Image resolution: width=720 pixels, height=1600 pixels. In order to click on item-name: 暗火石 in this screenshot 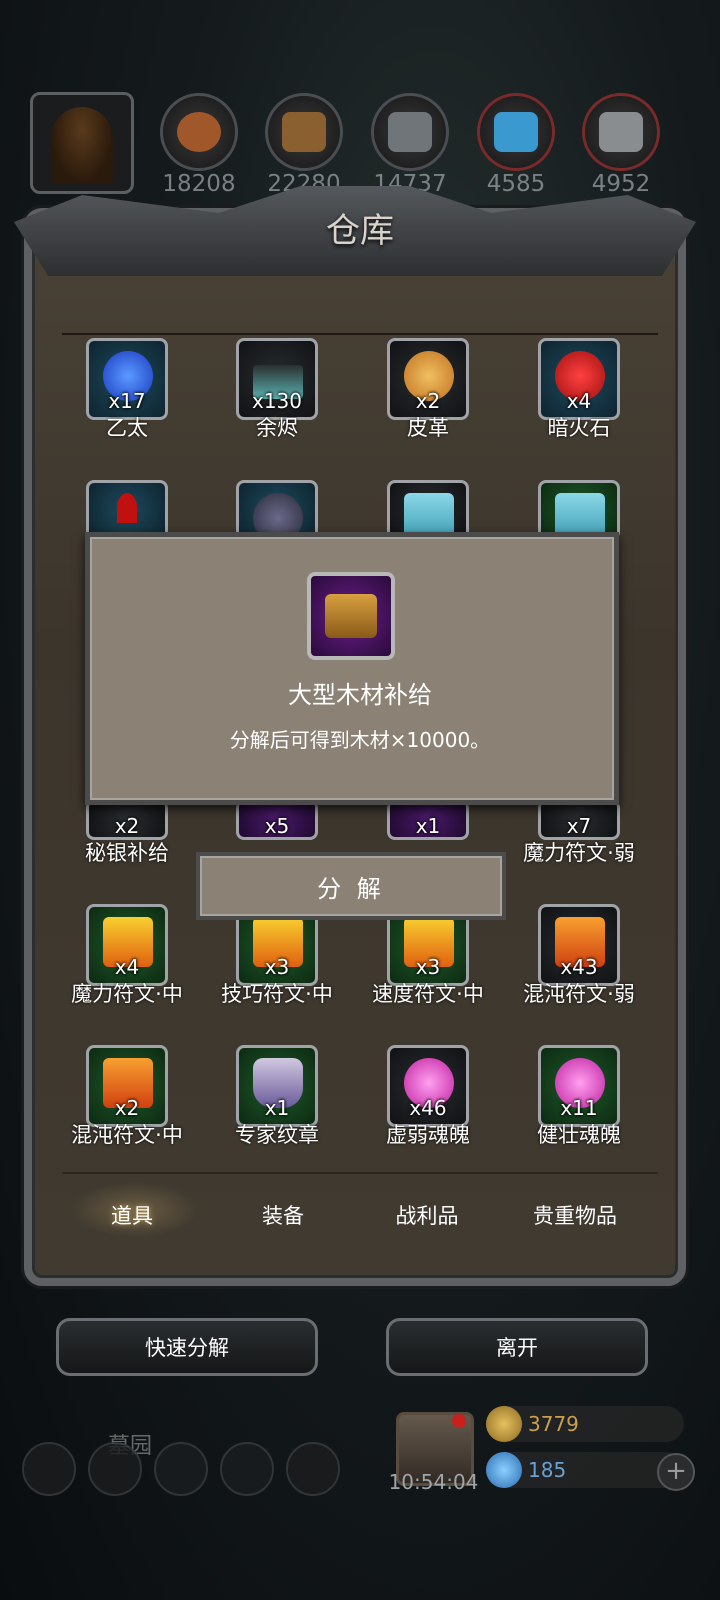, I will do `click(579, 428)`.